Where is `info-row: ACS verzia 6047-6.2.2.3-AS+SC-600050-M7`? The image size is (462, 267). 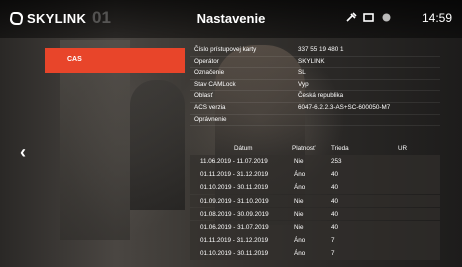
info-row: ACS verzia 6047-6.2.2.3-AS+SC-600050-M7 is located at coordinates (315, 109).